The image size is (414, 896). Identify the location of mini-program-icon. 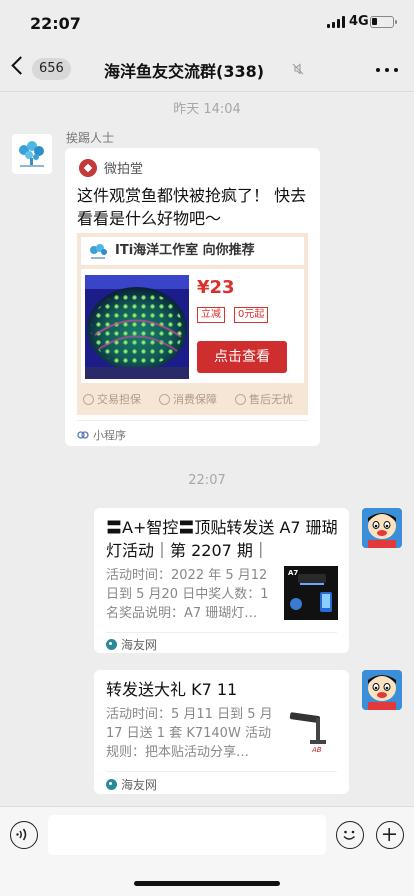
(83, 435).